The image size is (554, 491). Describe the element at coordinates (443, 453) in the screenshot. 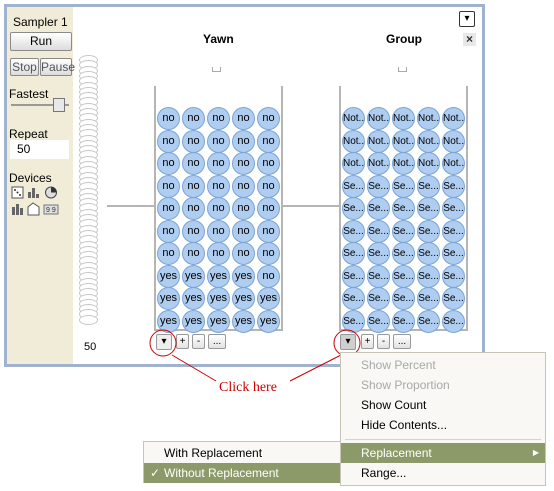

I see `menu-item-replacement: Replacement ▶` at that location.